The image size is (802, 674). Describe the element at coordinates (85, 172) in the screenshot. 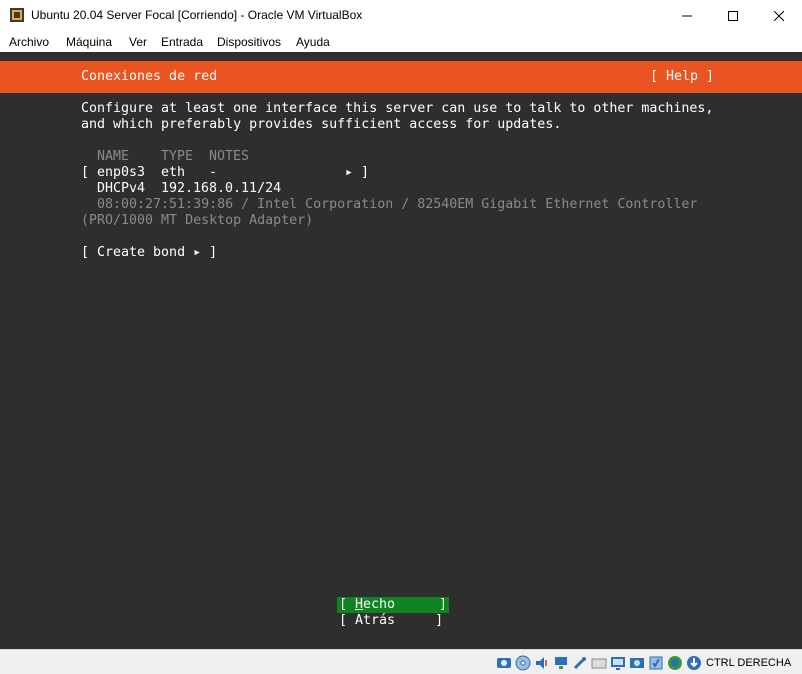

I see `row-open-bracket: [` at that location.